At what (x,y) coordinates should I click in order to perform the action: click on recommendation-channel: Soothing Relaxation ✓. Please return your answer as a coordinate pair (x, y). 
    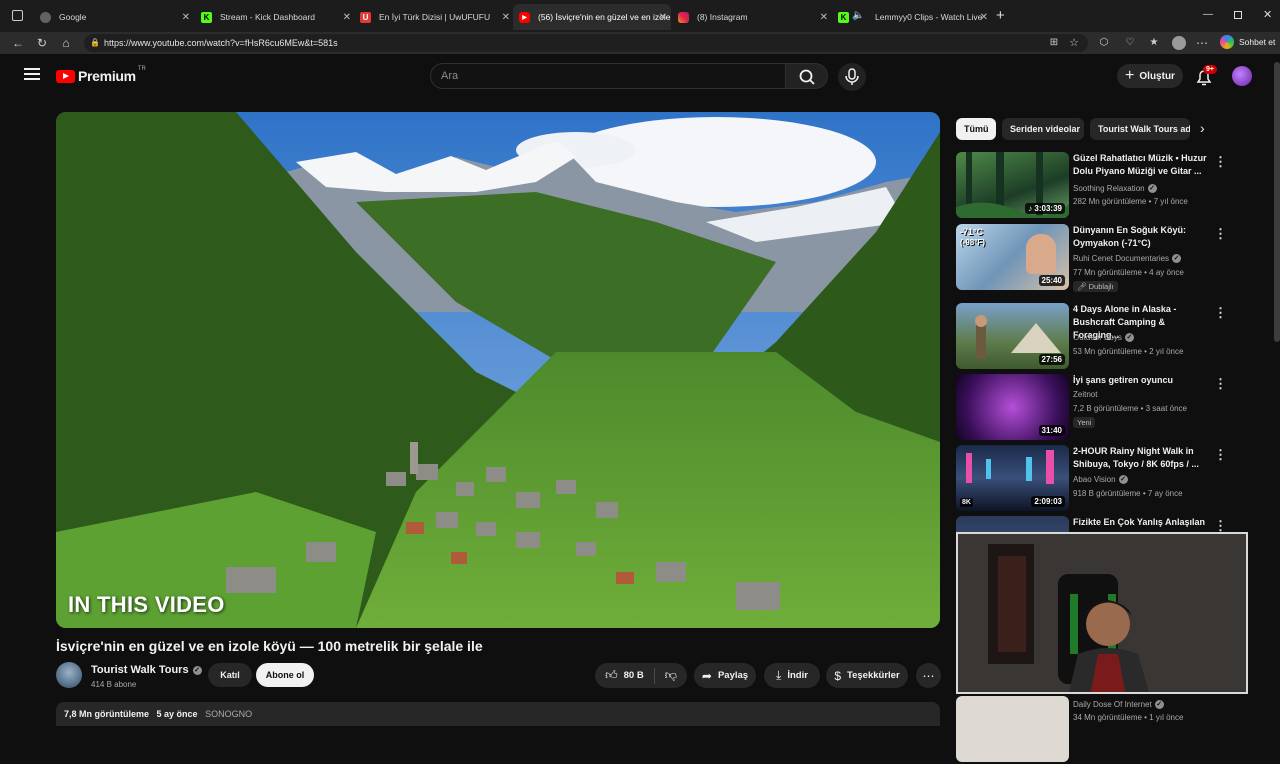
    Looking at the image, I should click on (1115, 188).